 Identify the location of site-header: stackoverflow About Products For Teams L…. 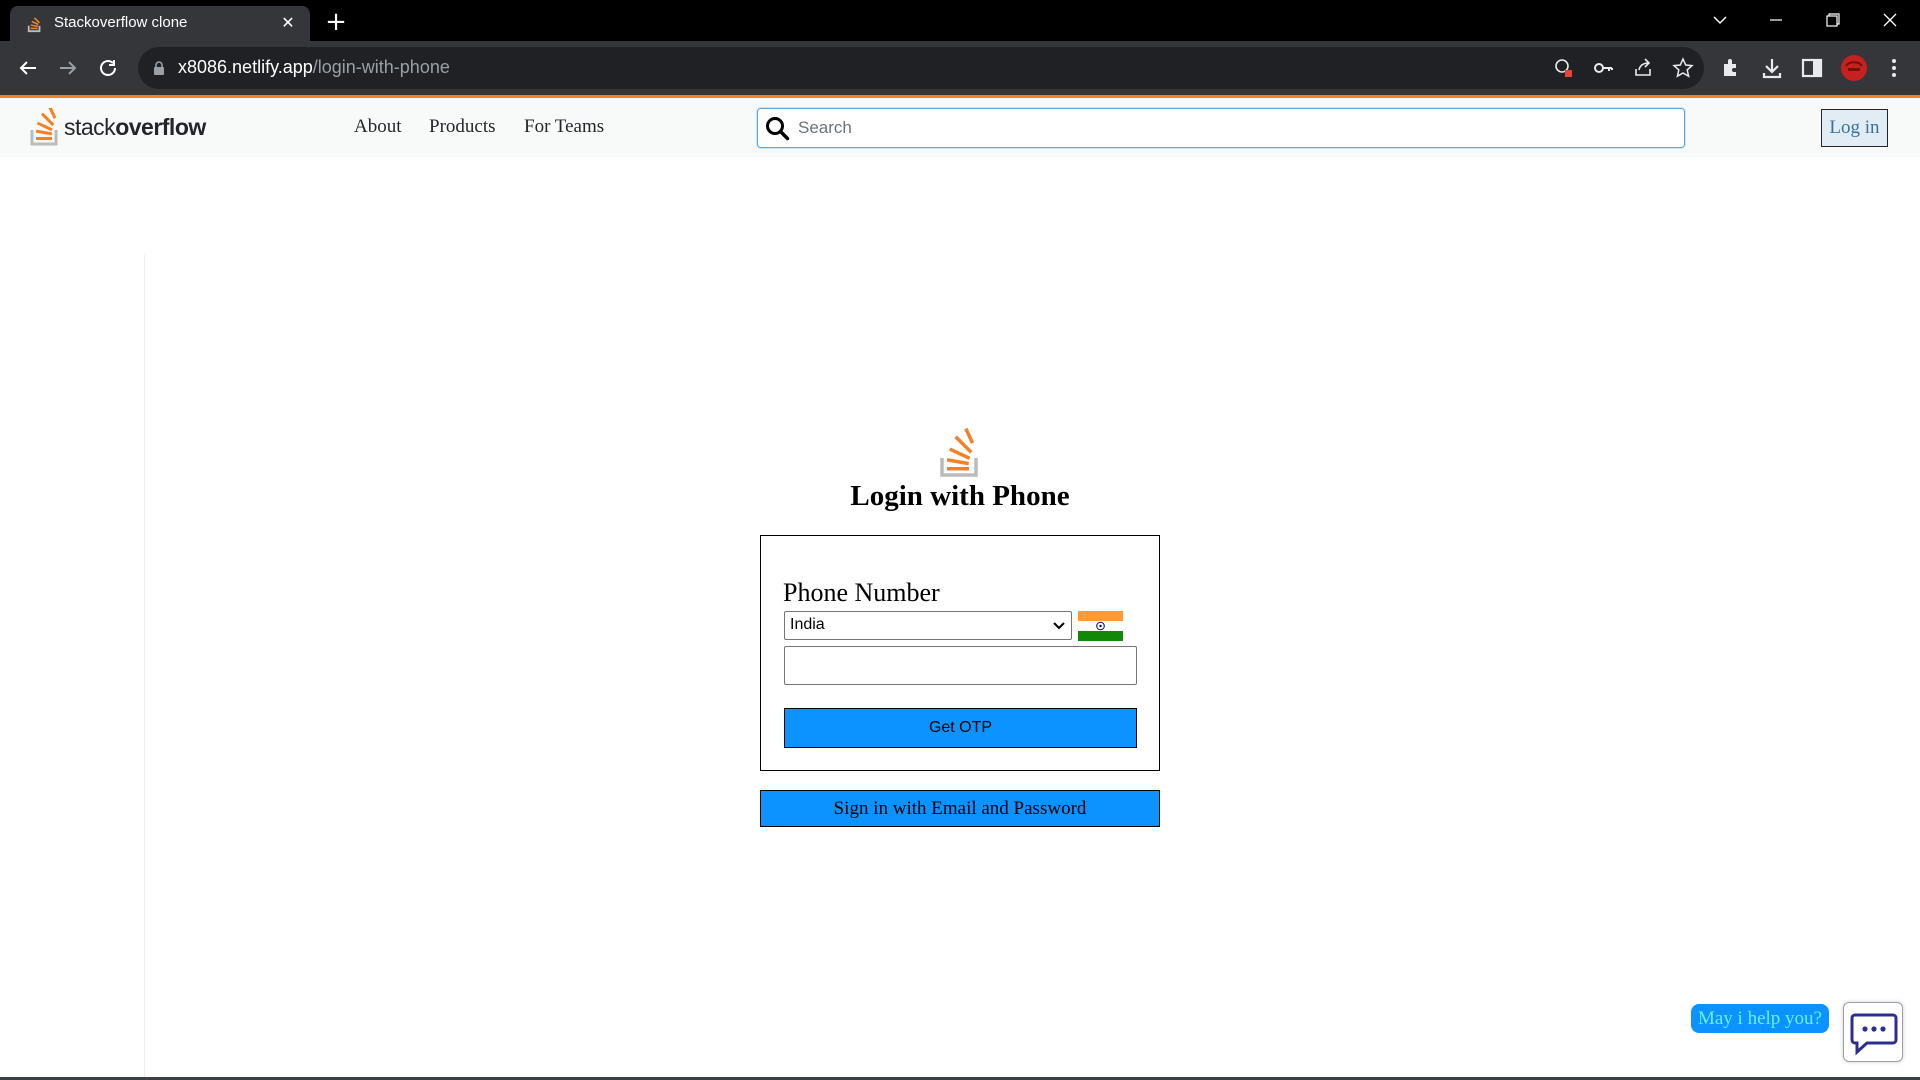
(960, 128).